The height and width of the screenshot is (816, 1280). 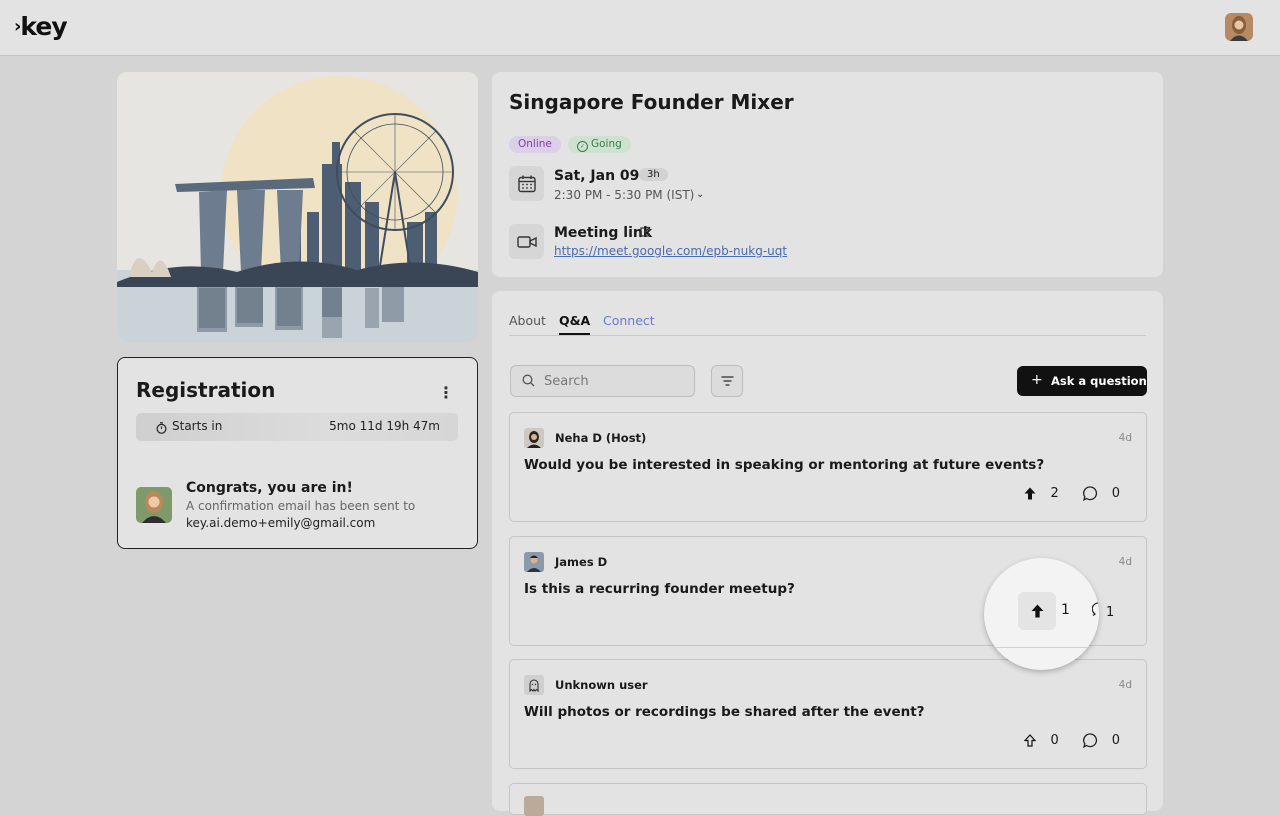 What do you see at coordinates (527, 320) in the screenshot?
I see `tab-about: About` at bounding box center [527, 320].